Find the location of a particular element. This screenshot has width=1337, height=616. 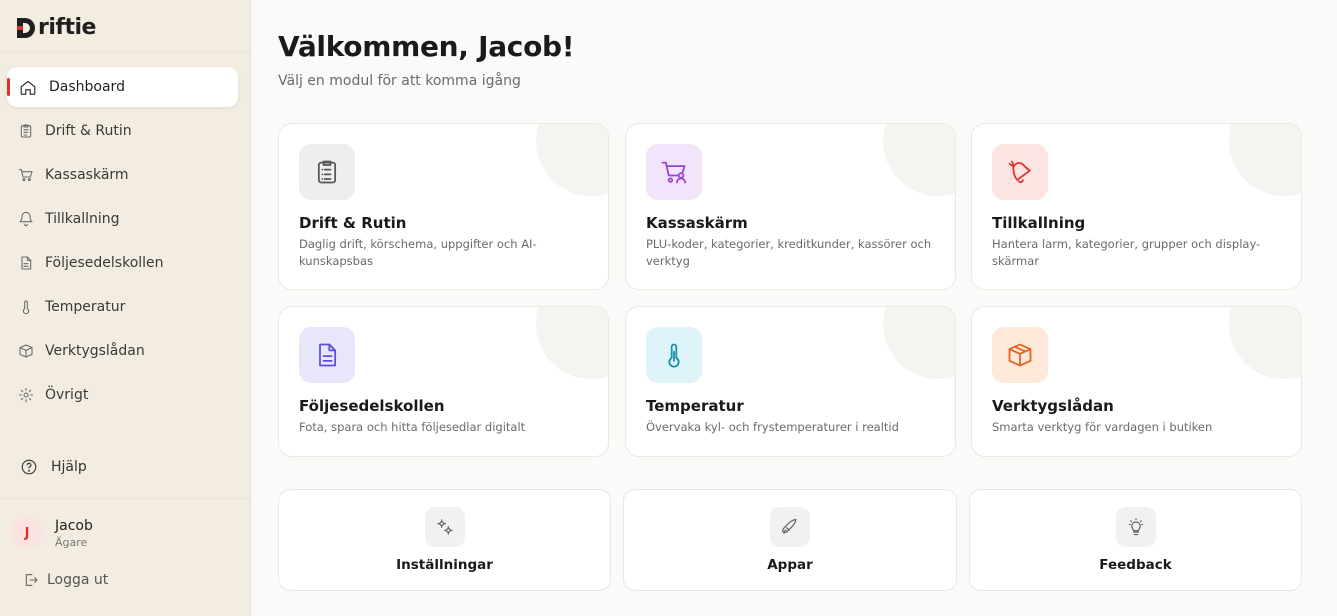

sidebar-item-verktygsladan: Verktygslådan is located at coordinates (122, 351).